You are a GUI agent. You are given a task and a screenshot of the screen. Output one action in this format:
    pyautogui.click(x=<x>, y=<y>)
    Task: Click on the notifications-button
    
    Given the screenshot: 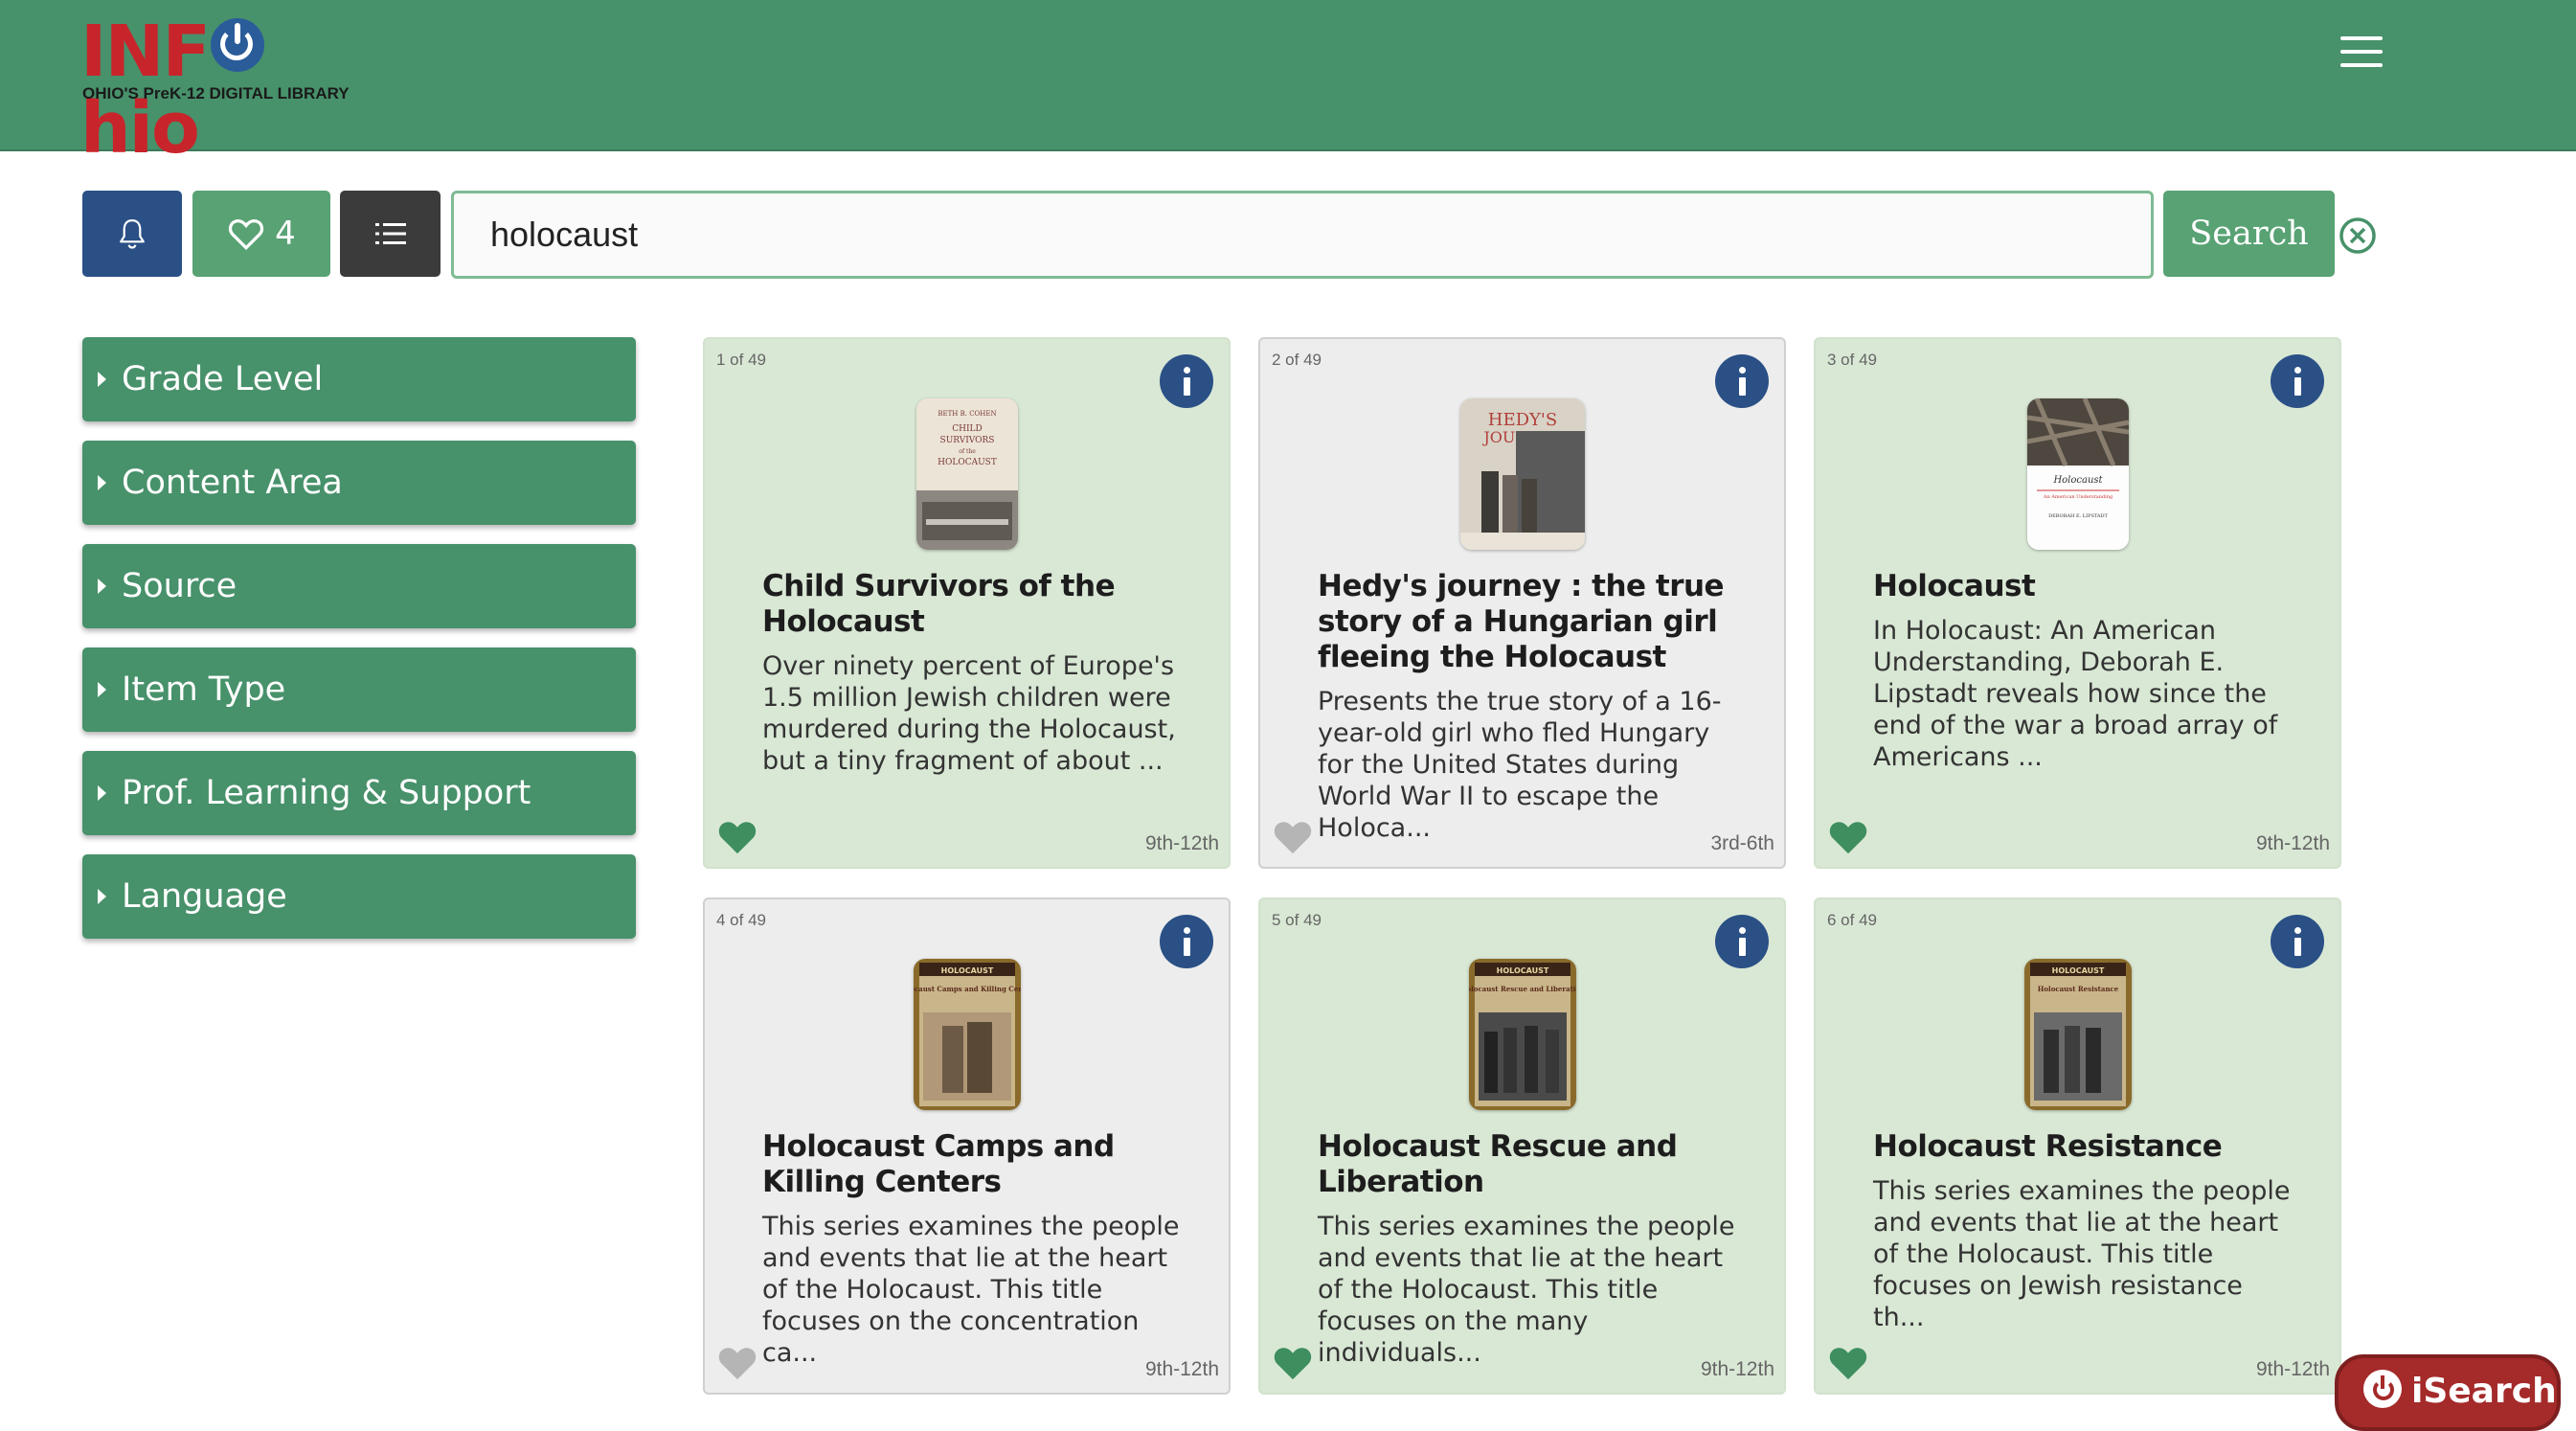 What is the action you would take?
    pyautogui.click(x=132, y=234)
    